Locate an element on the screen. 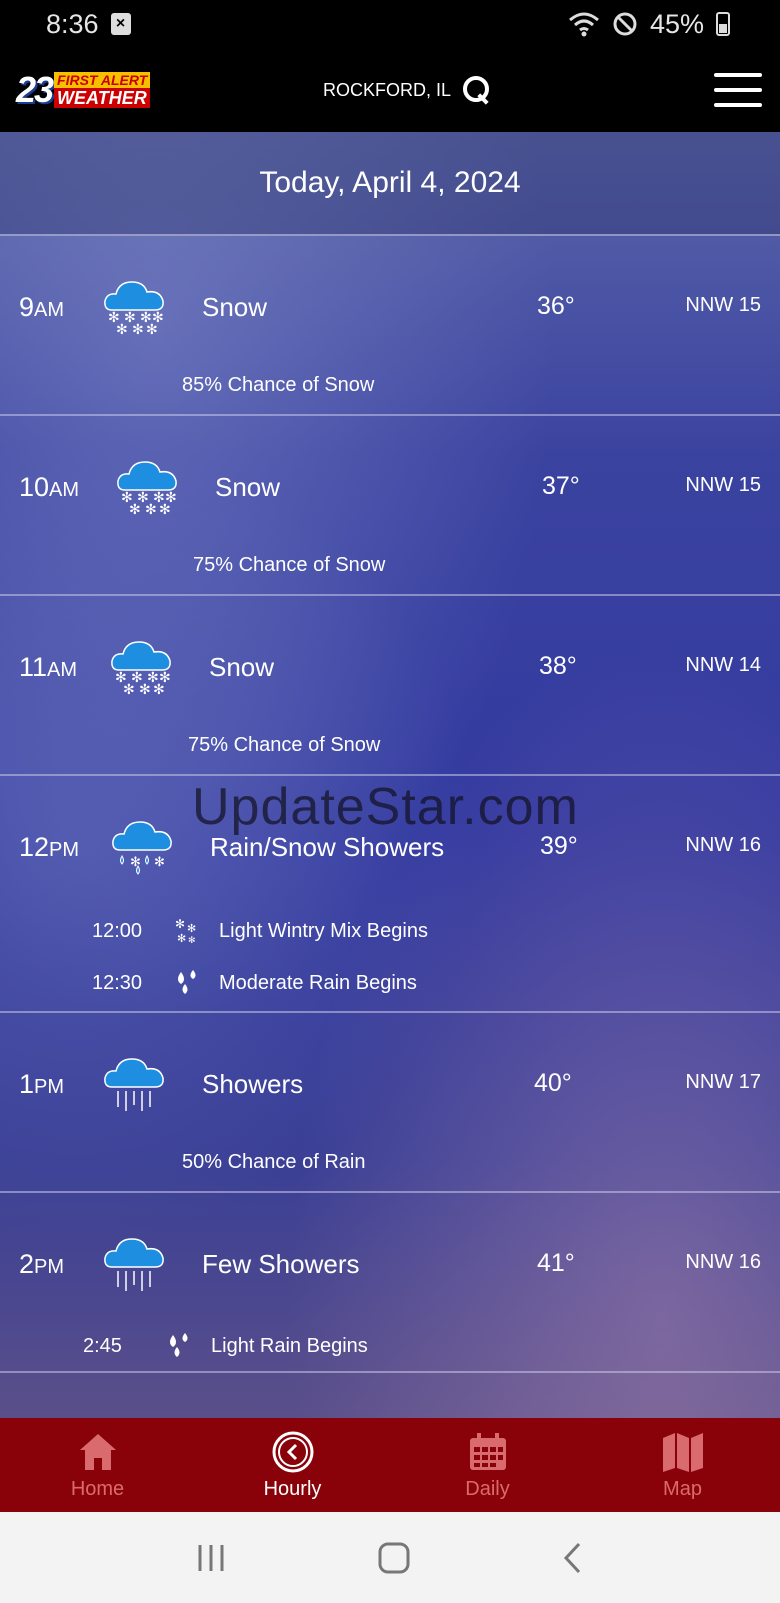 The image size is (780, 1603). hour-time: 12PM is located at coordinates (49, 847).